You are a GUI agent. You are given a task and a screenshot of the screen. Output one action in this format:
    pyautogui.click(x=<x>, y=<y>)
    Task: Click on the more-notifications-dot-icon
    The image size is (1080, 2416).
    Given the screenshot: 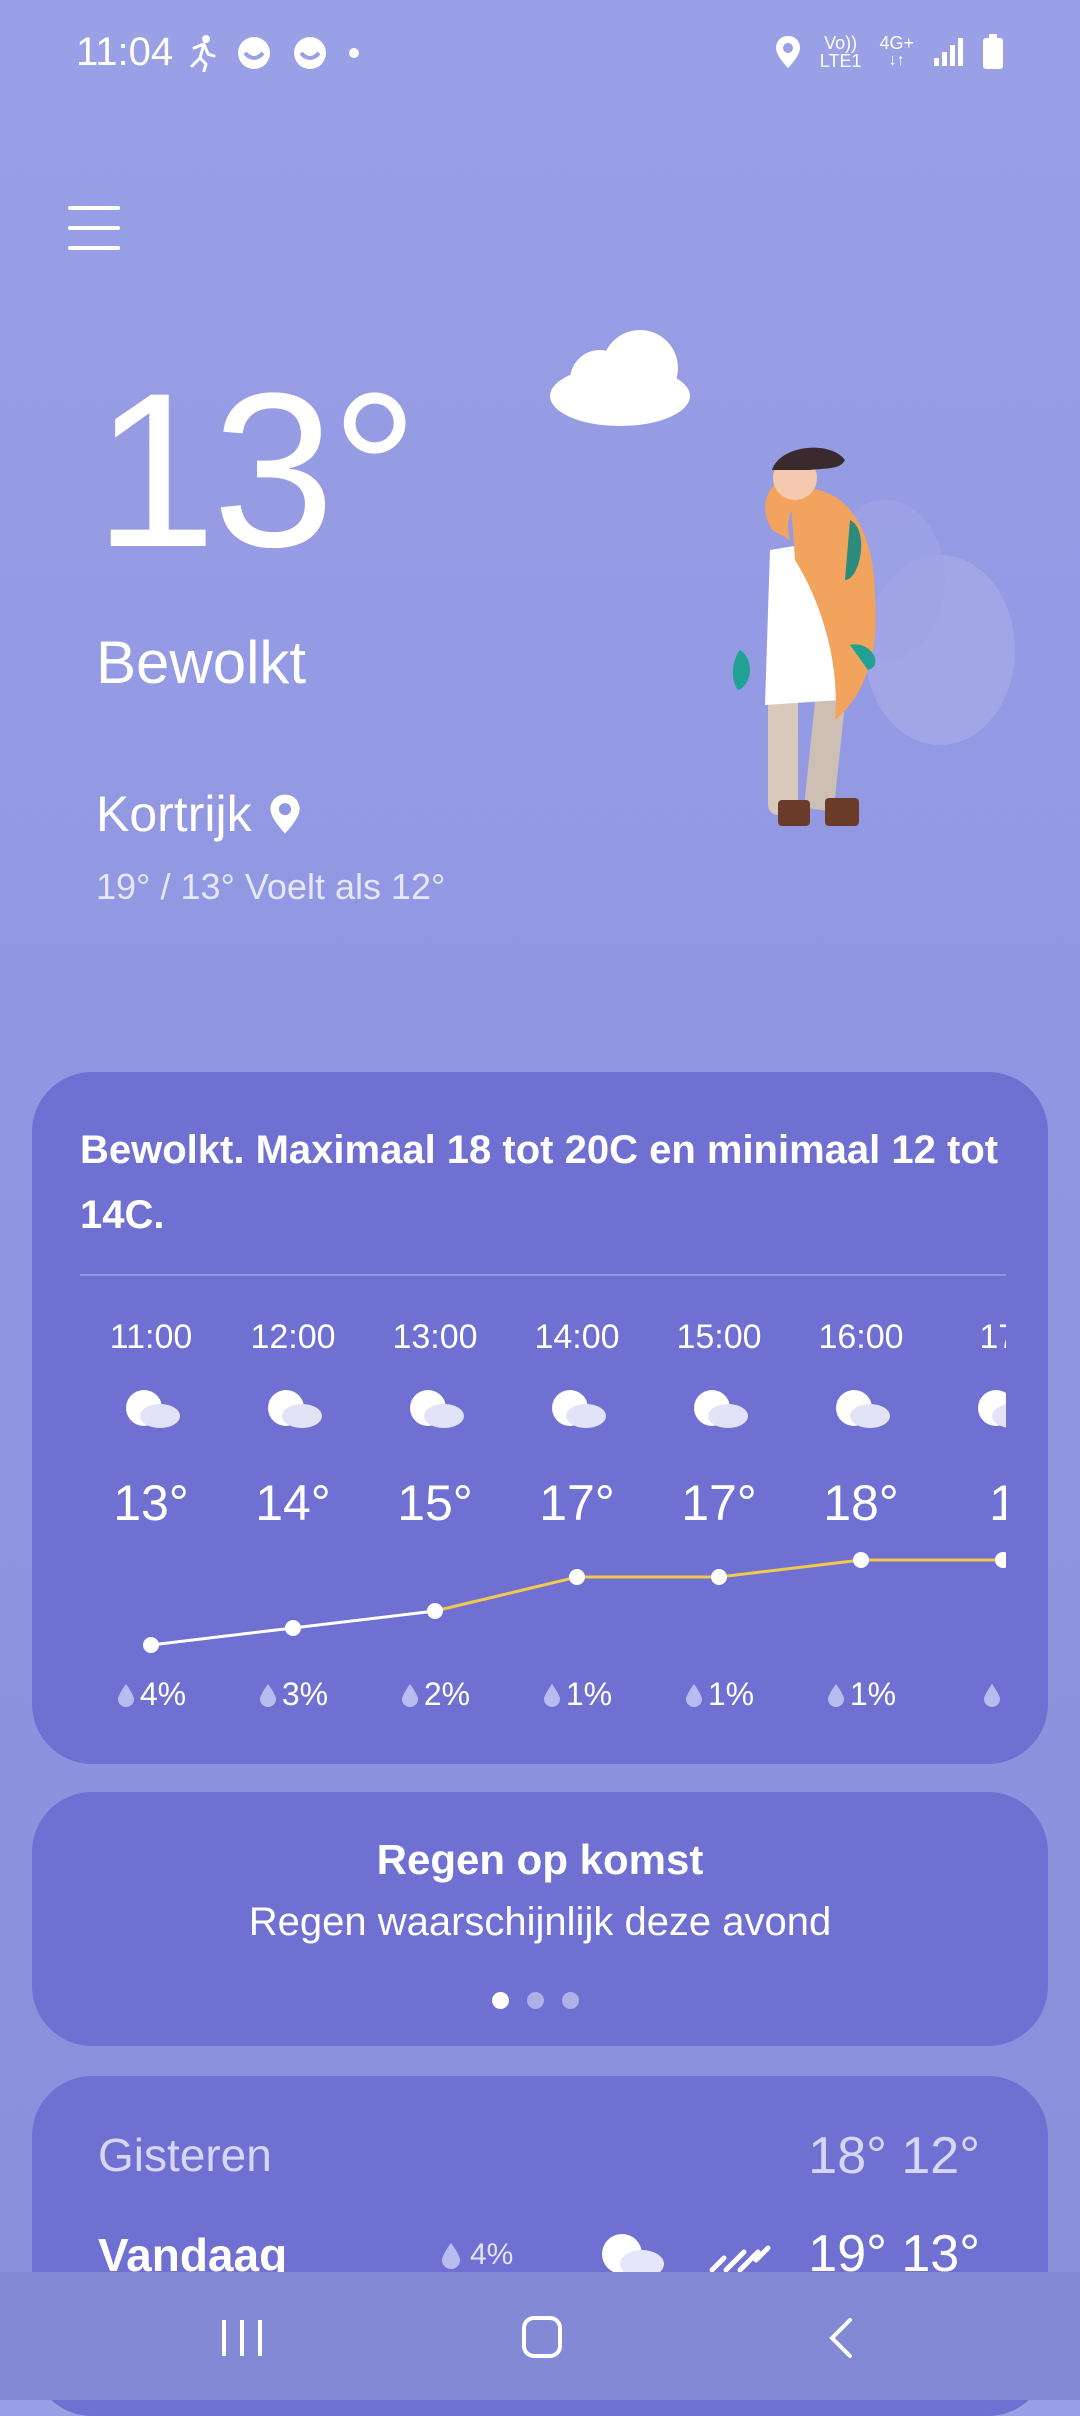 What is the action you would take?
    pyautogui.click(x=354, y=53)
    